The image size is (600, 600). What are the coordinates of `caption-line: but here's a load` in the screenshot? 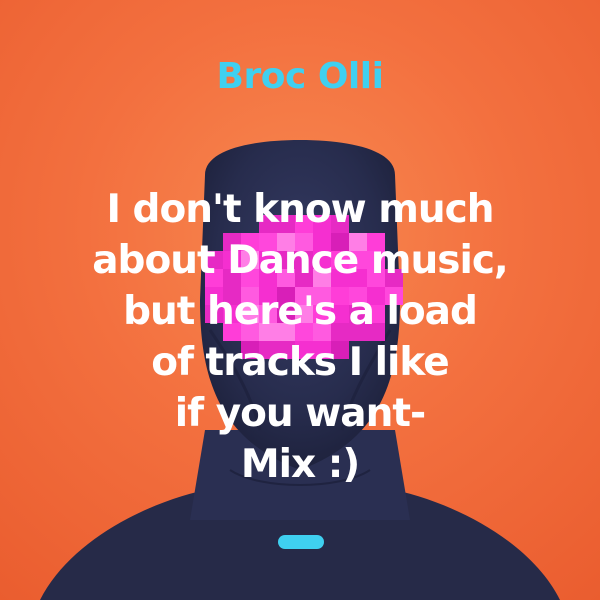 It's located at (300, 311).